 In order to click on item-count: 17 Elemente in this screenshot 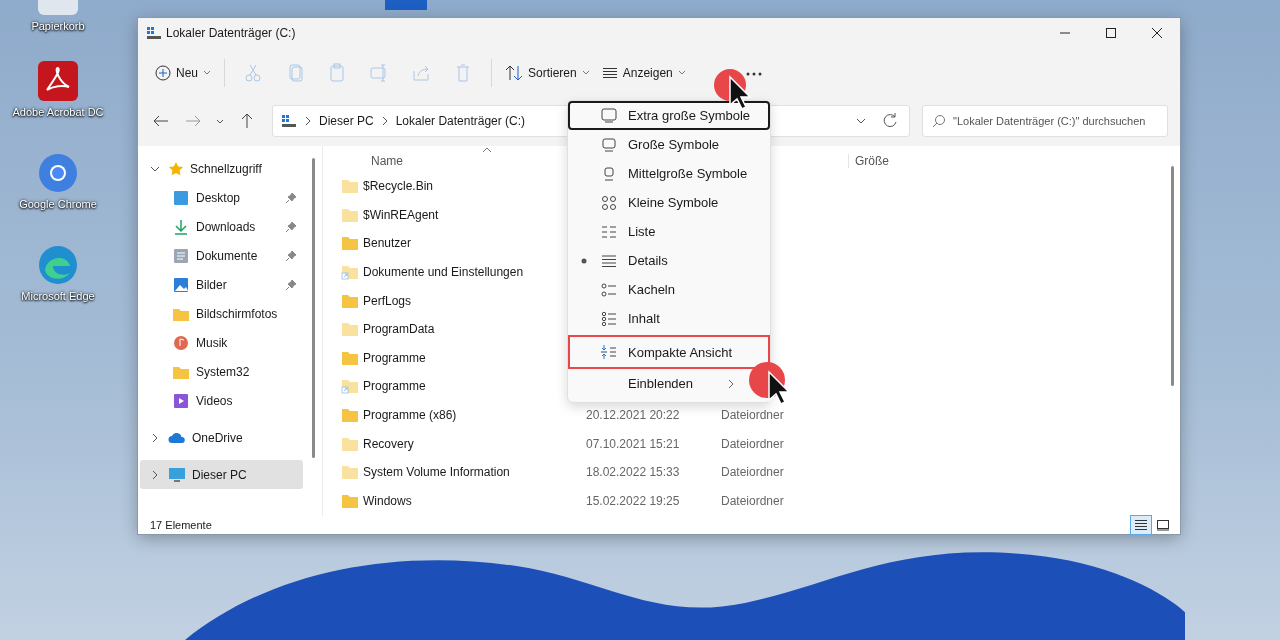, I will do `click(181, 525)`.